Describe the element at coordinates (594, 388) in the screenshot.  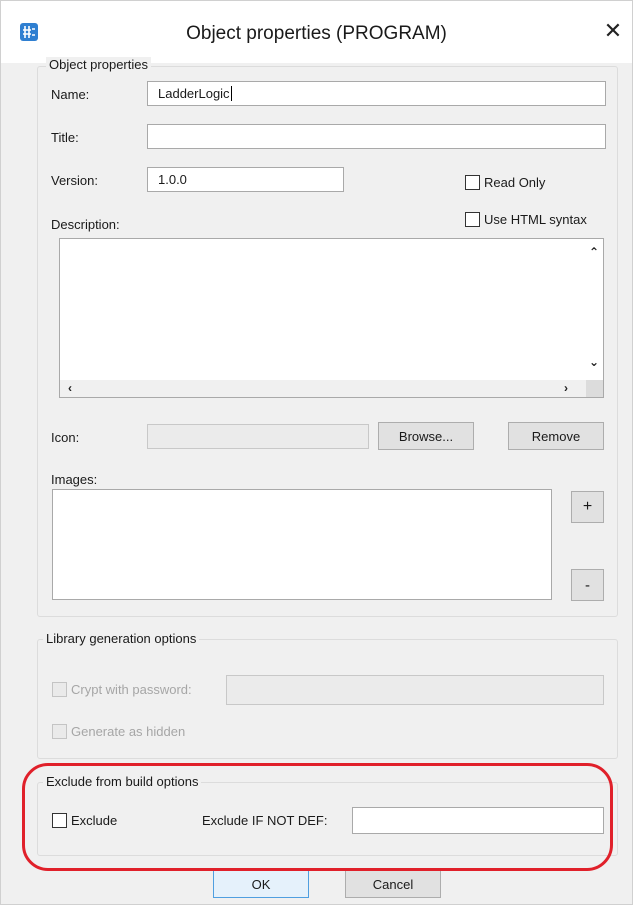
I see `scrollbar-corner` at that location.